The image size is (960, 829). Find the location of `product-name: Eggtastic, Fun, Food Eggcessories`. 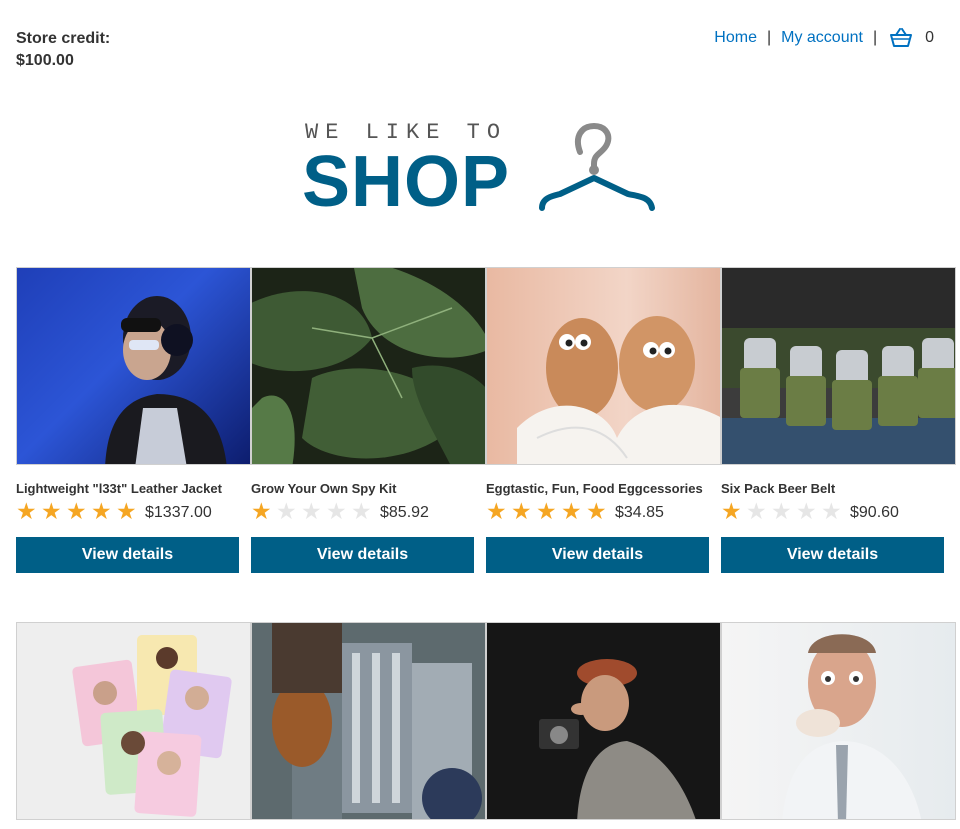

product-name: Eggtastic, Fun, Food Eggcessories is located at coordinates (594, 488).